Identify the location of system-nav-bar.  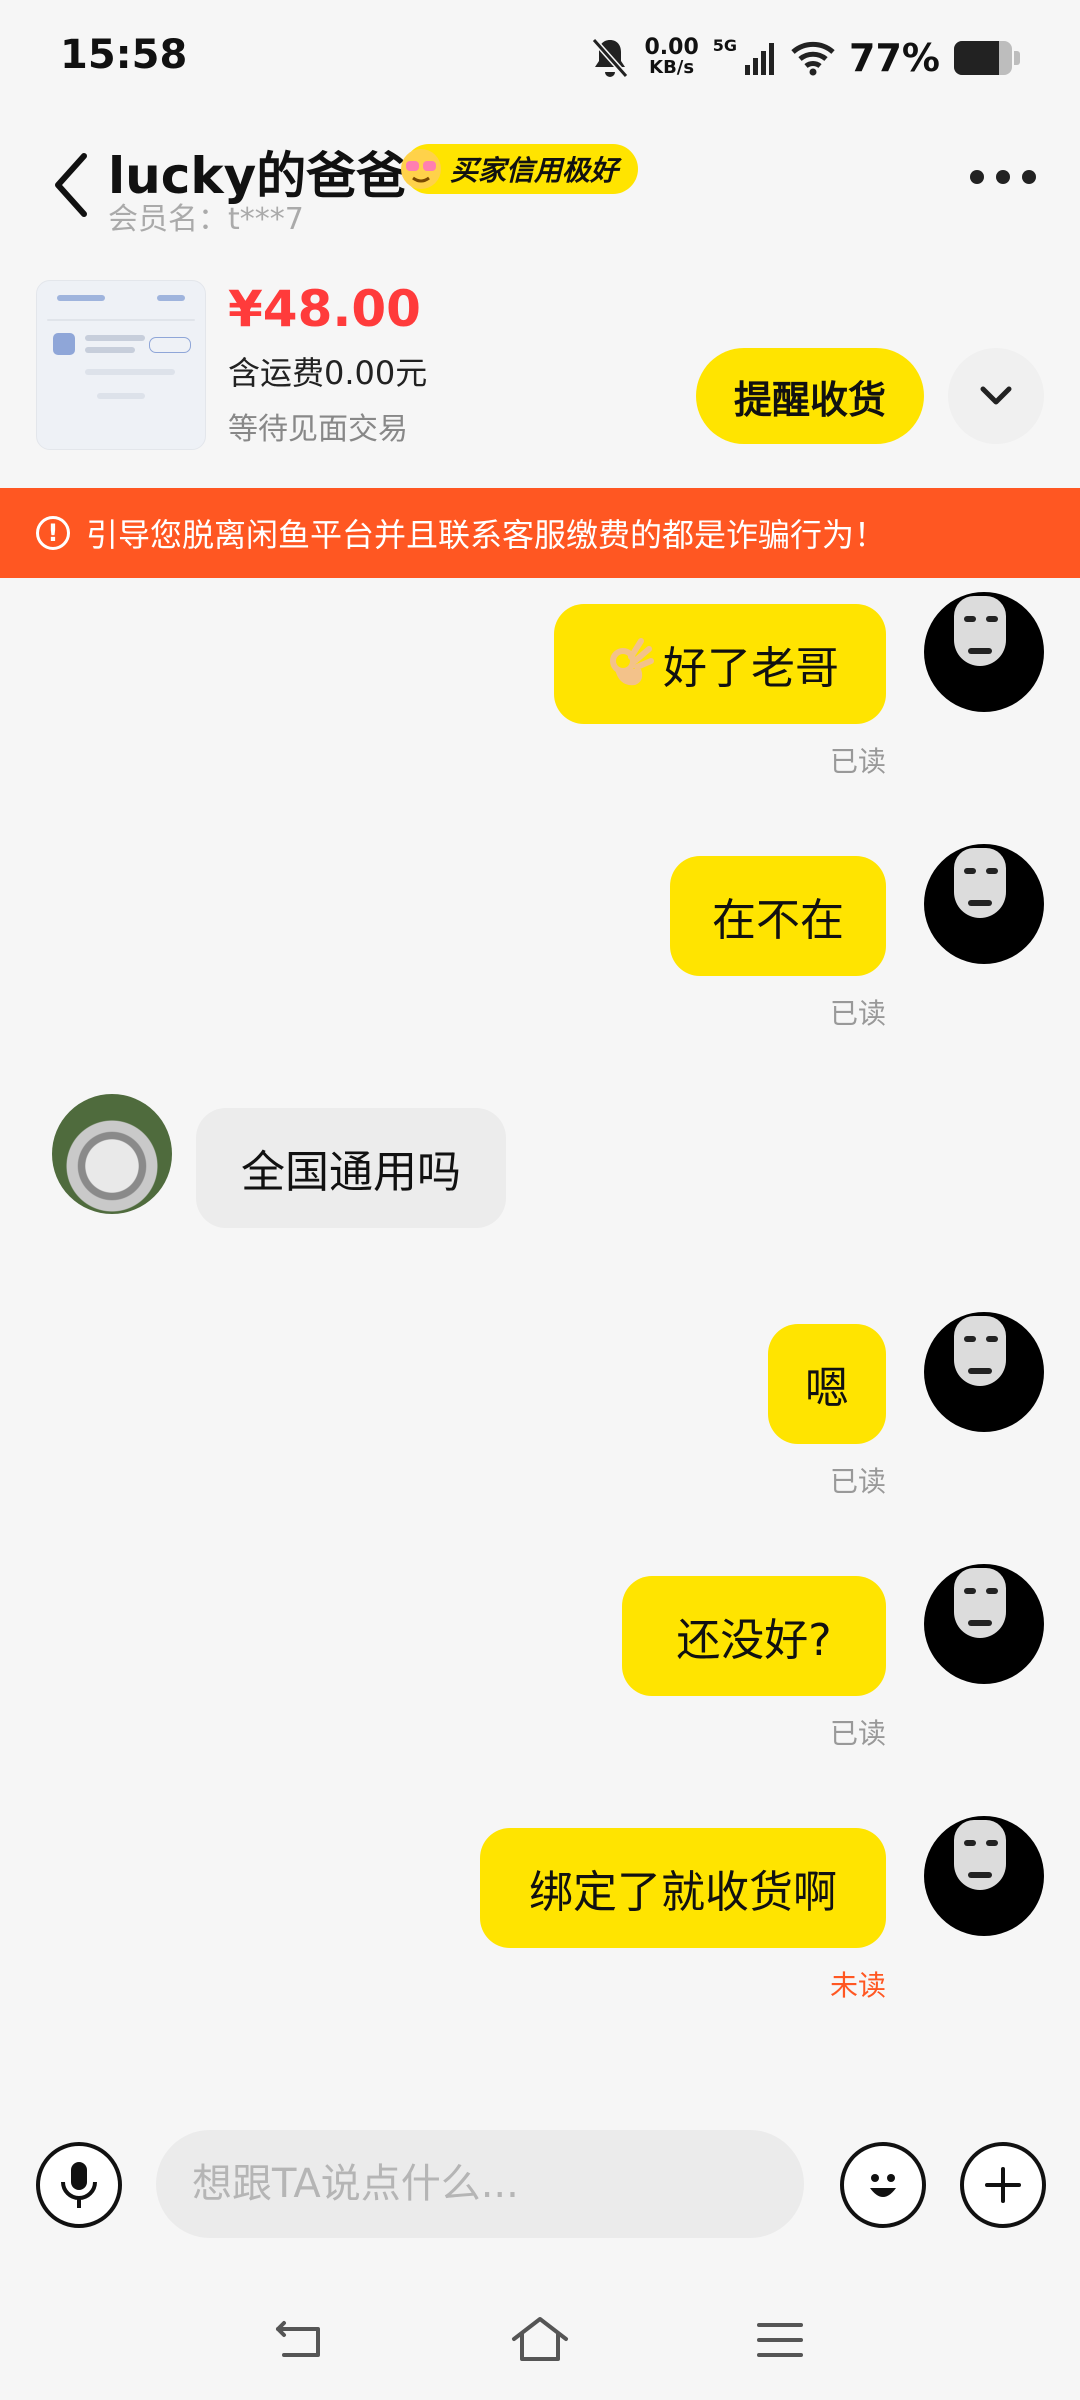
(540, 2340).